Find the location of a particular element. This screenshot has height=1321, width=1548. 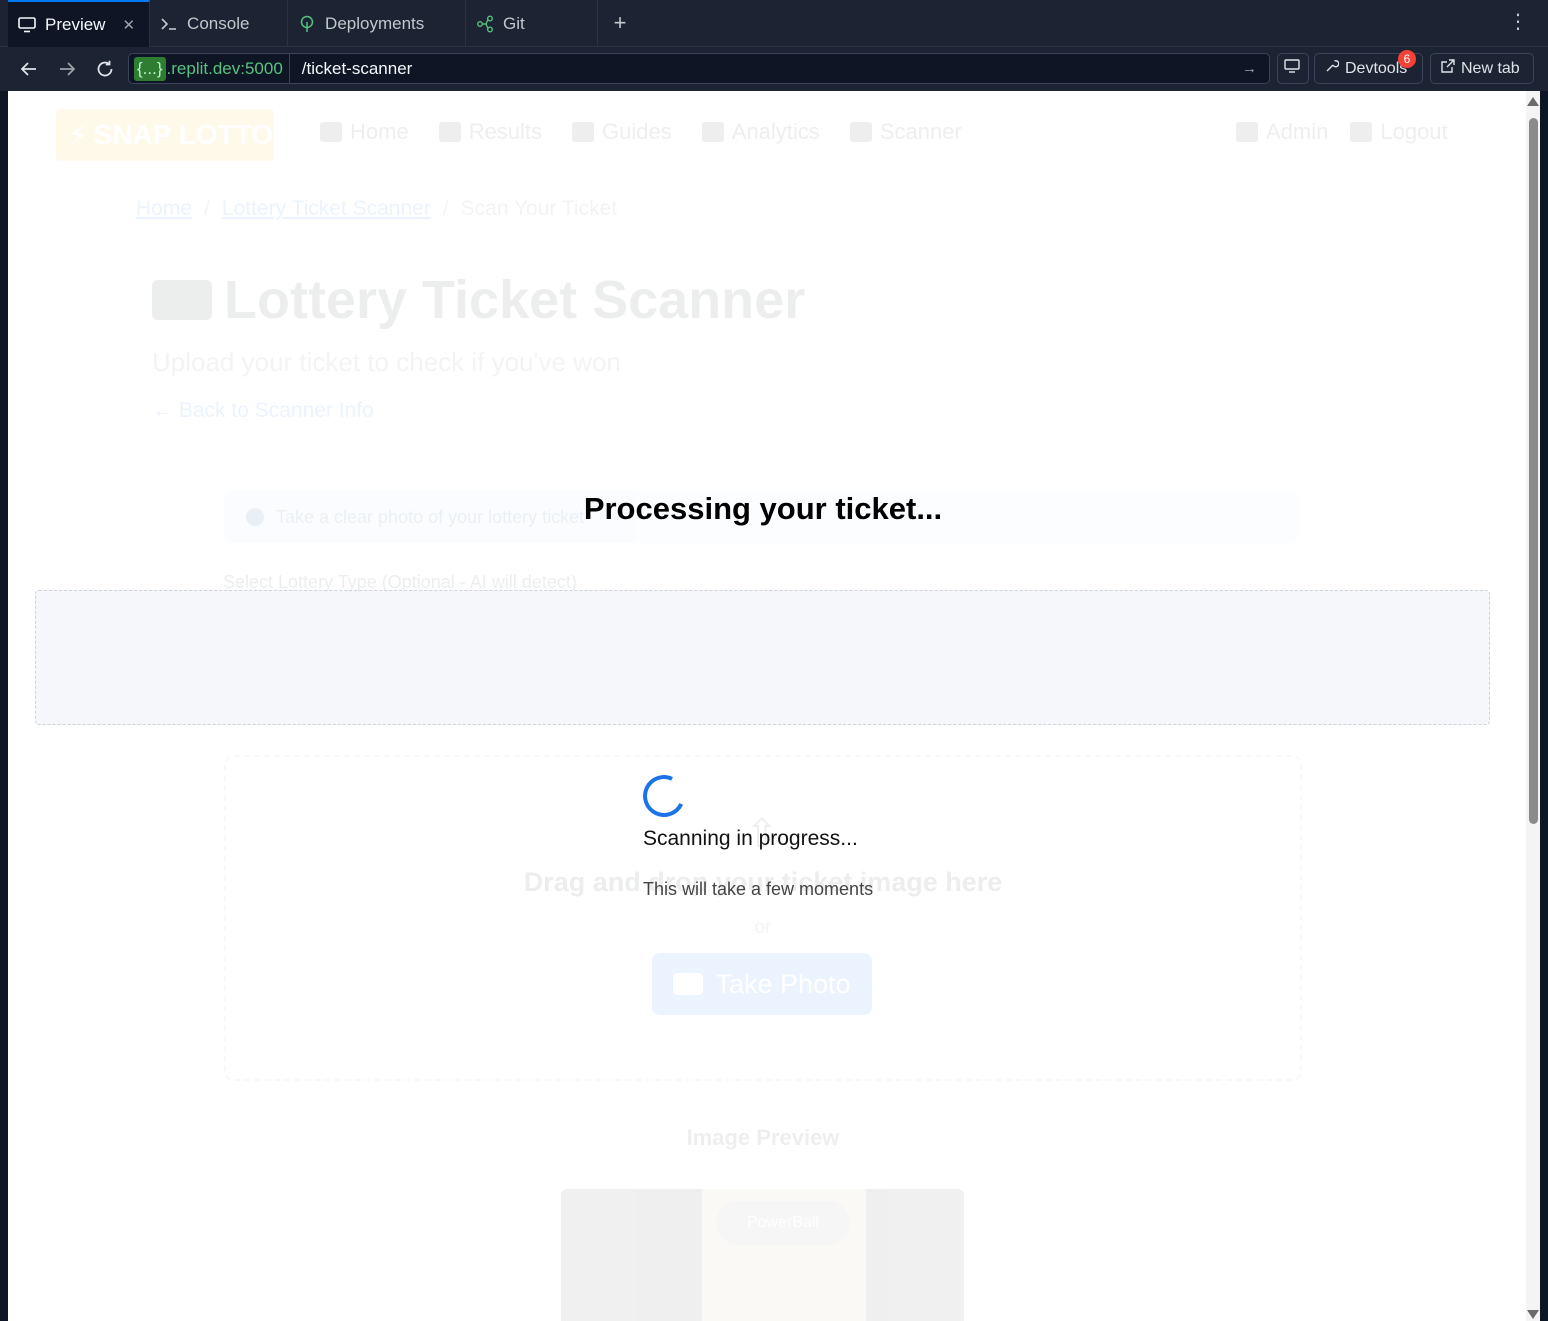

page-title-text: Lottery Ticket Scanner is located at coordinates (515, 300).